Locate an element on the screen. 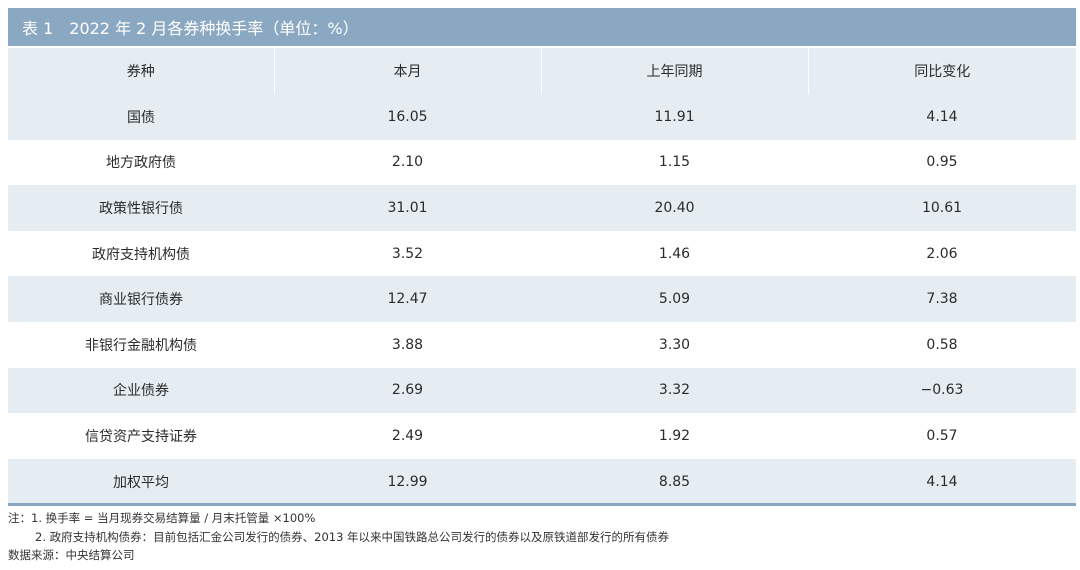  table-row: 商业银行债券 12.47 5.09 7.38 is located at coordinates (542, 299).